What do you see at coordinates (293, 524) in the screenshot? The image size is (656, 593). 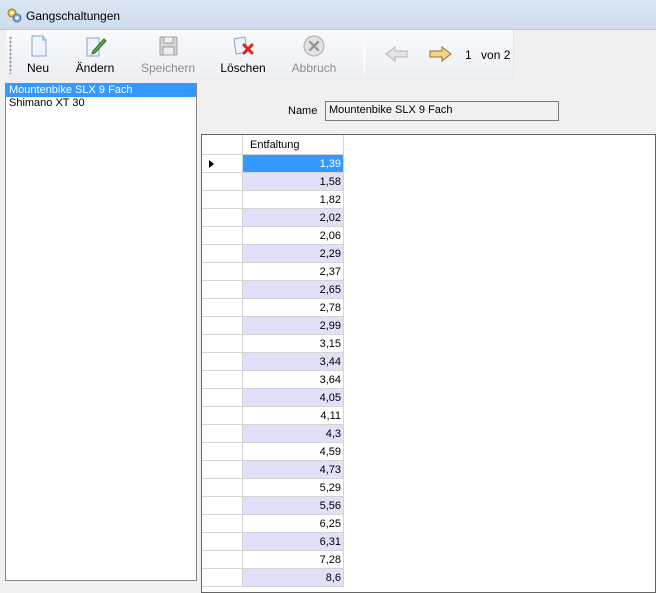 I see `entfaltung-cell: 6,25` at bounding box center [293, 524].